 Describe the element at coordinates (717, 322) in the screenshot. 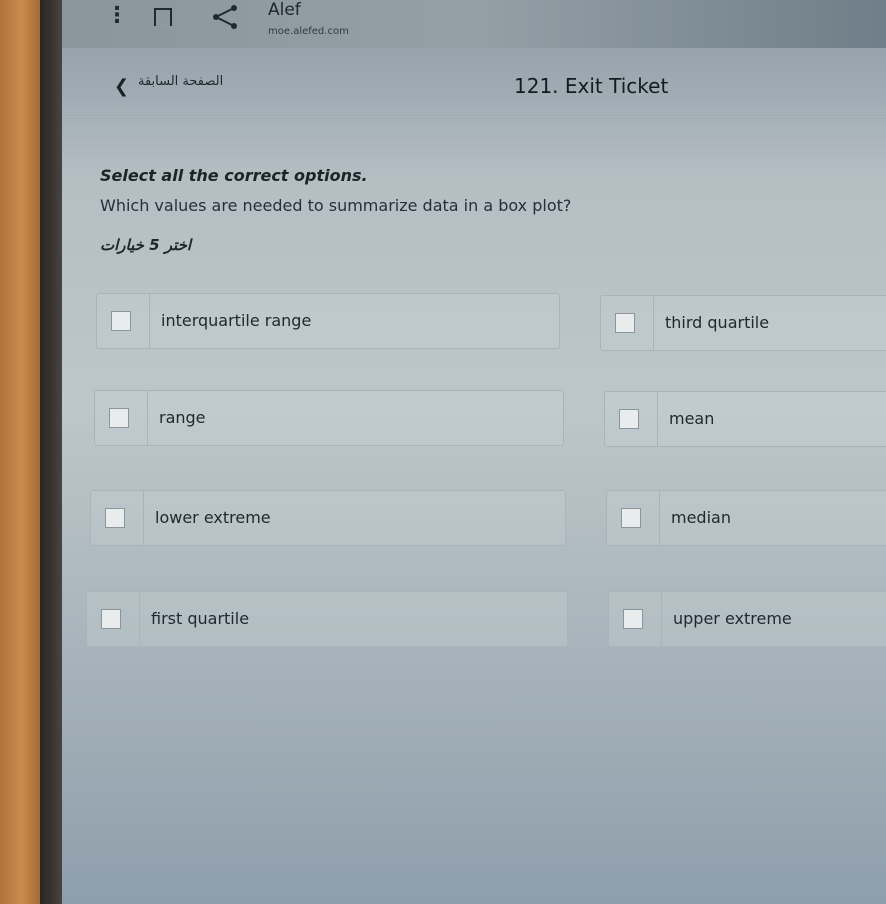

I see `option-label: third quartile` at that location.